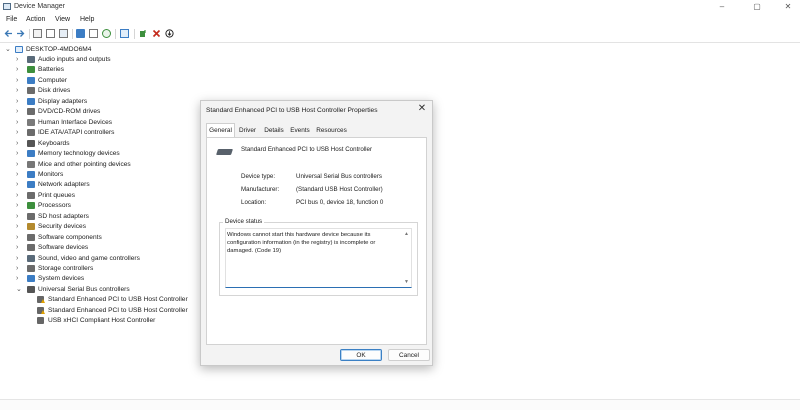 This screenshot has width=800, height=410. What do you see at coordinates (400, 34) in the screenshot?
I see `toolbar` at bounding box center [400, 34].